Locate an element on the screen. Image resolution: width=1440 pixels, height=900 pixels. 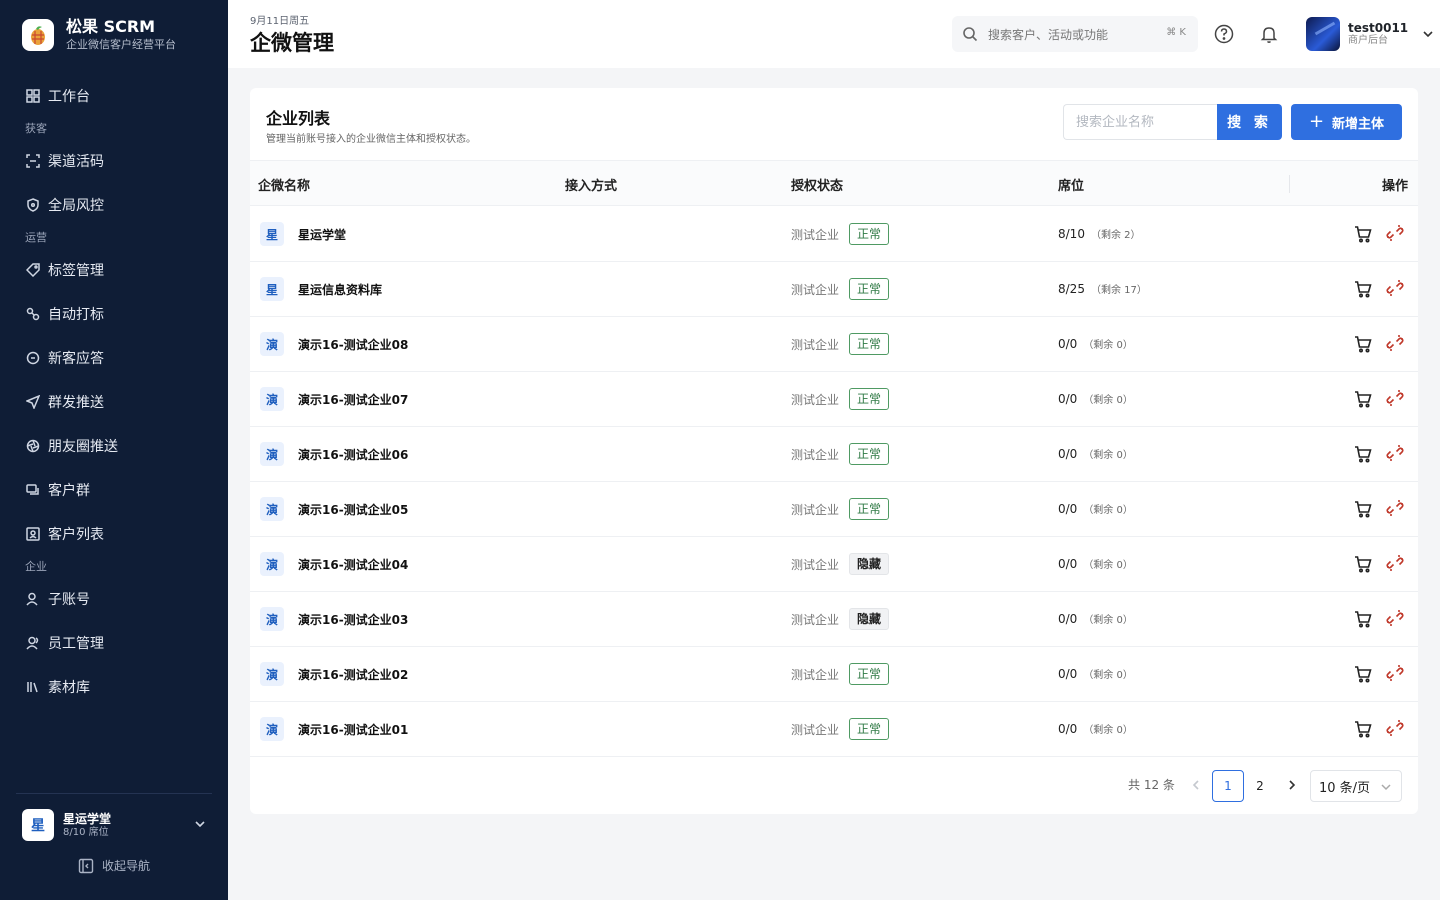
sidebar-item-label: 自动打标 is located at coordinates (76, 315).